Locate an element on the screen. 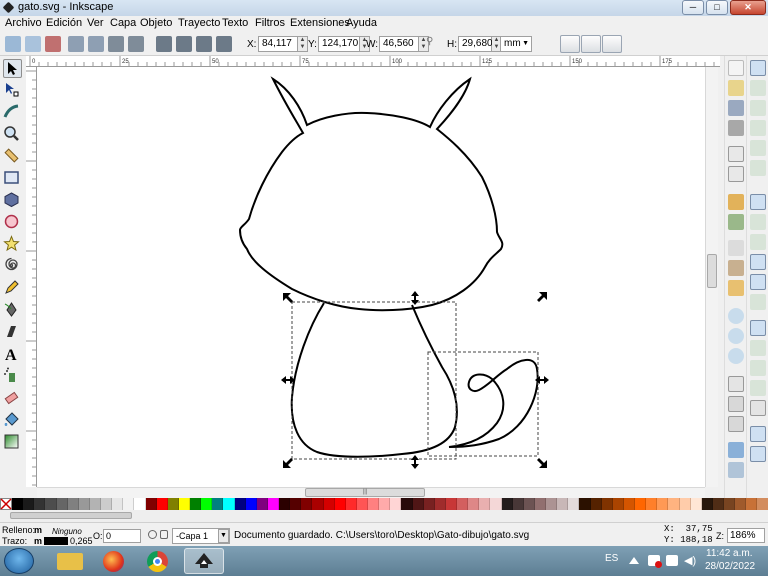  export-icon is located at coordinates (736, 174).